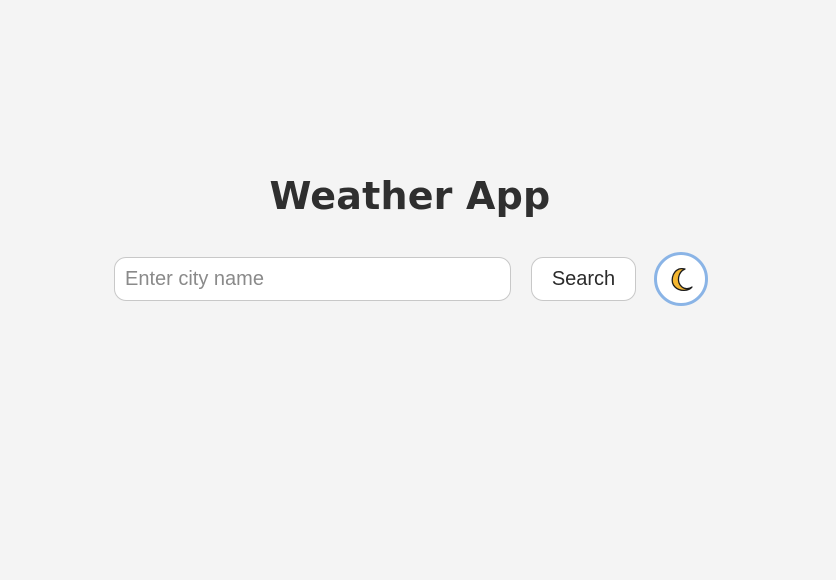 This screenshot has height=580, width=836. Describe the element at coordinates (410, 196) in the screenshot. I see `page-title: Weather App` at that location.